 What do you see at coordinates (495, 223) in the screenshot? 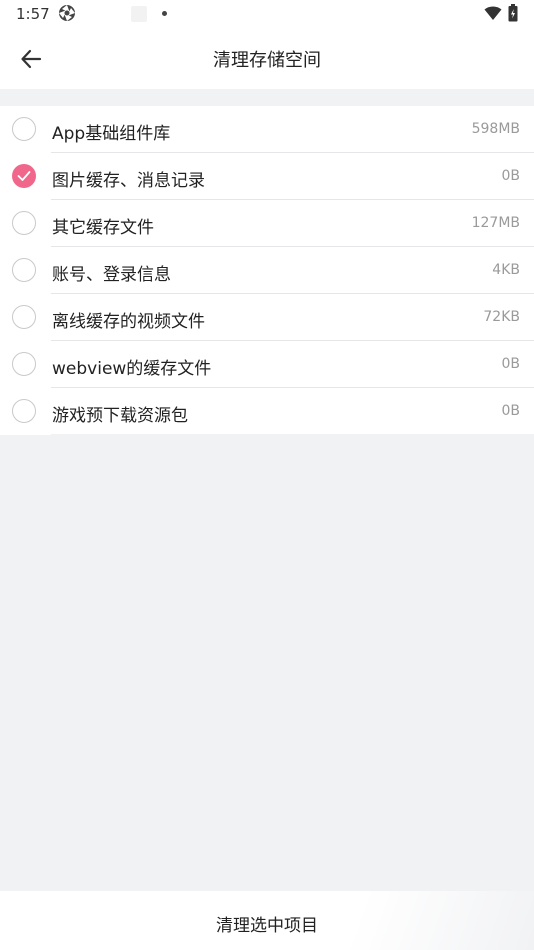
I see `item-size: 127MB` at bounding box center [495, 223].